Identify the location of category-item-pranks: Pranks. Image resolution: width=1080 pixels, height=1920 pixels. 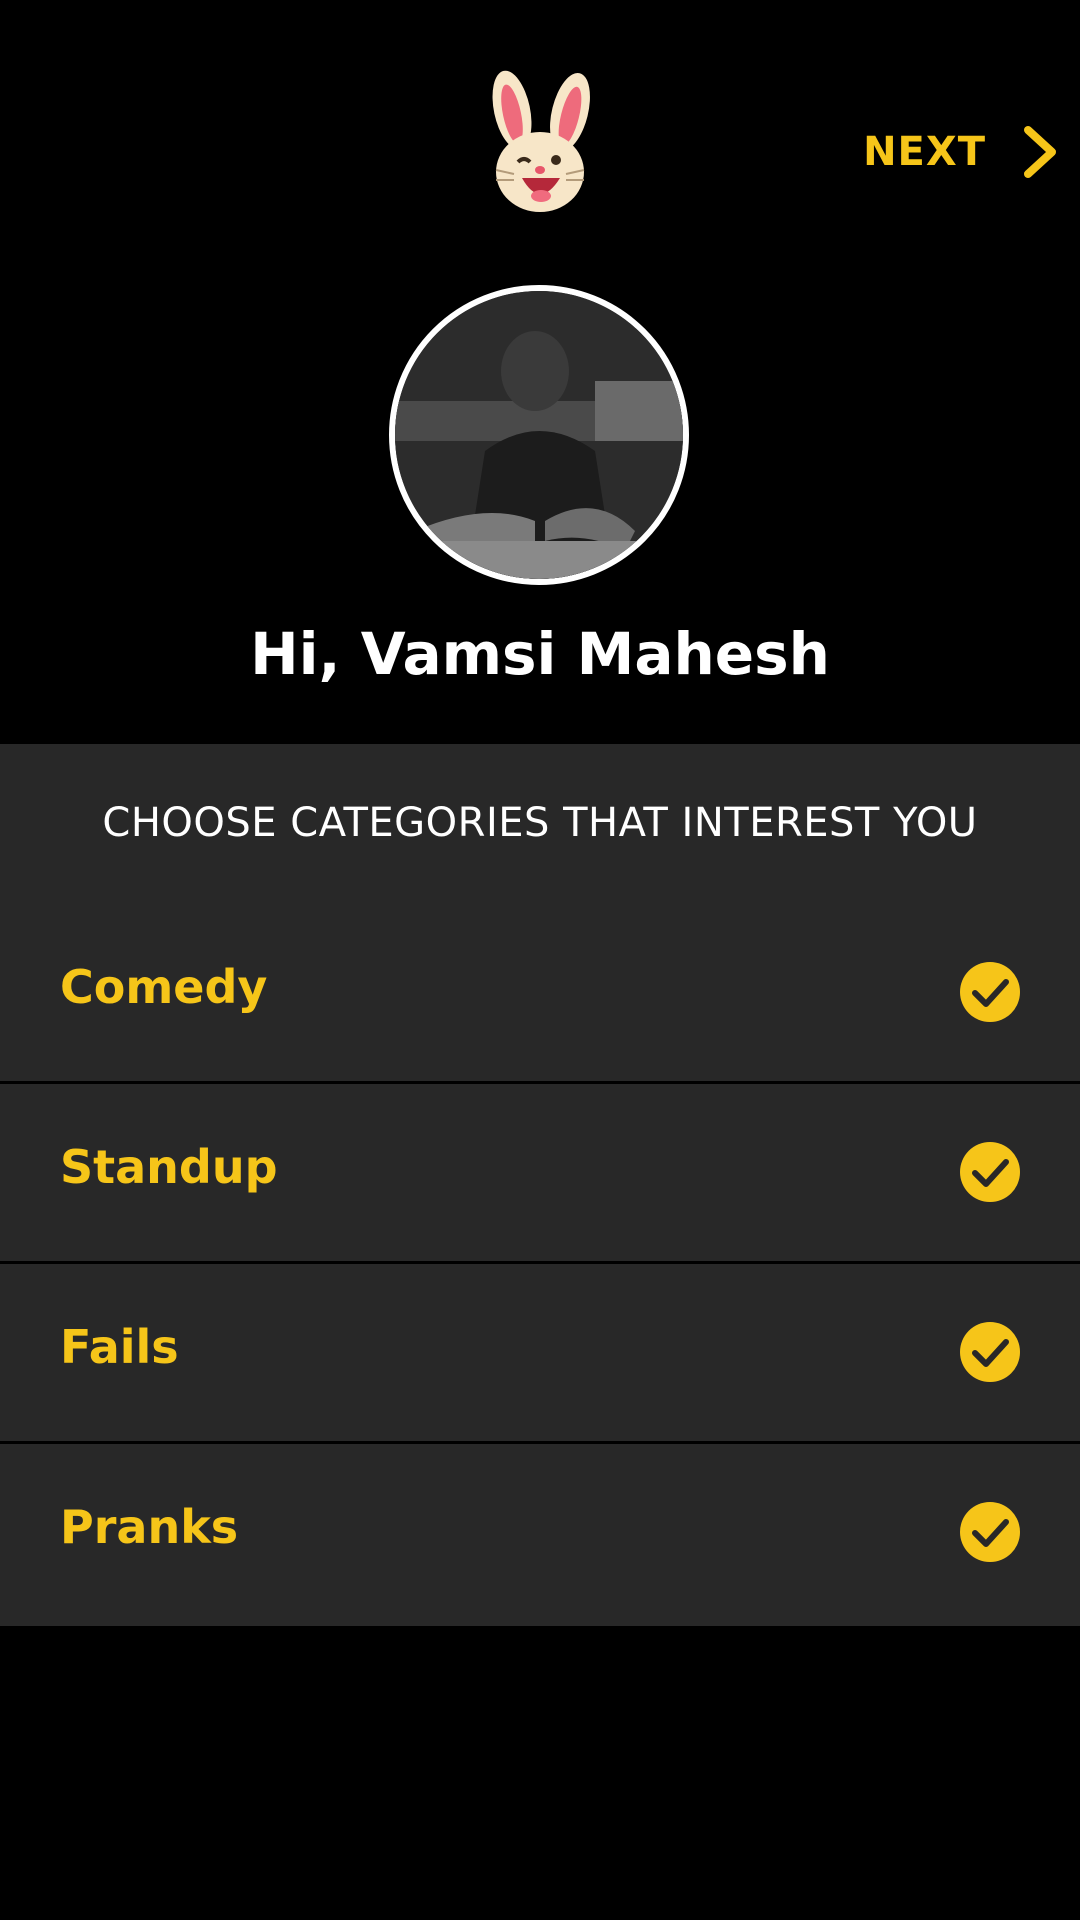
(540, 1534).